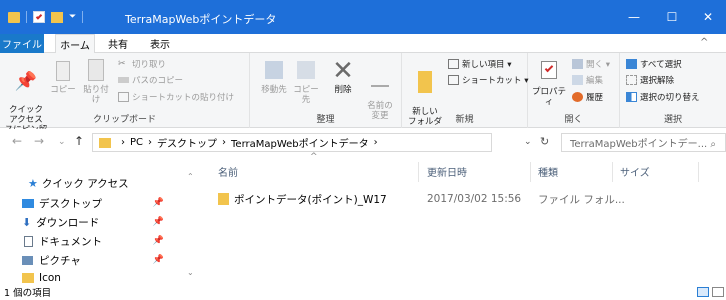 The height and width of the screenshot is (300, 726). What do you see at coordinates (425, 82) in the screenshot?
I see `new-folder-icon` at bounding box center [425, 82].